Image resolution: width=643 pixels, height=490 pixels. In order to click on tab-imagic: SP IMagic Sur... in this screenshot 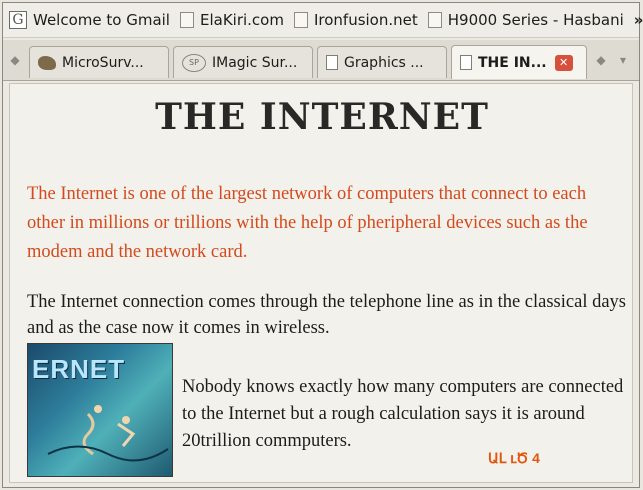, I will do `click(243, 62)`.